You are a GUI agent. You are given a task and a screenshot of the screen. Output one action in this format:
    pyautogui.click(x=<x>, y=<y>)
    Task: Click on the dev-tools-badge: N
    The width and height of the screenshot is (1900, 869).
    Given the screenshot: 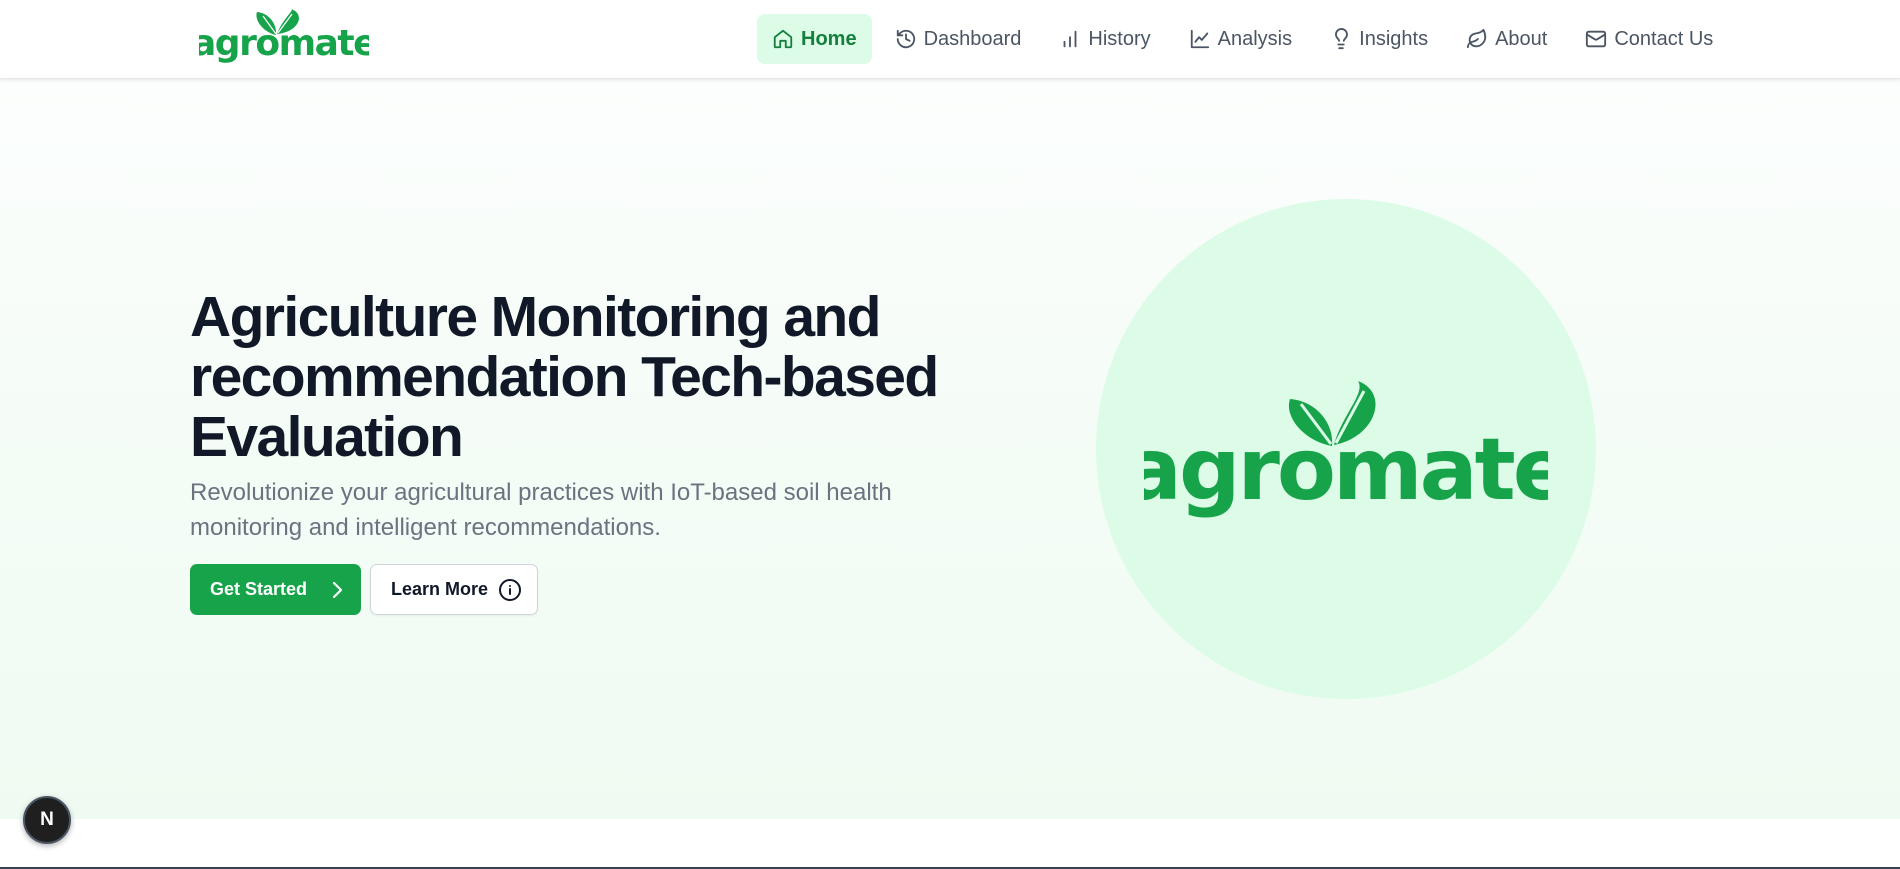 What is the action you would take?
    pyautogui.click(x=47, y=820)
    